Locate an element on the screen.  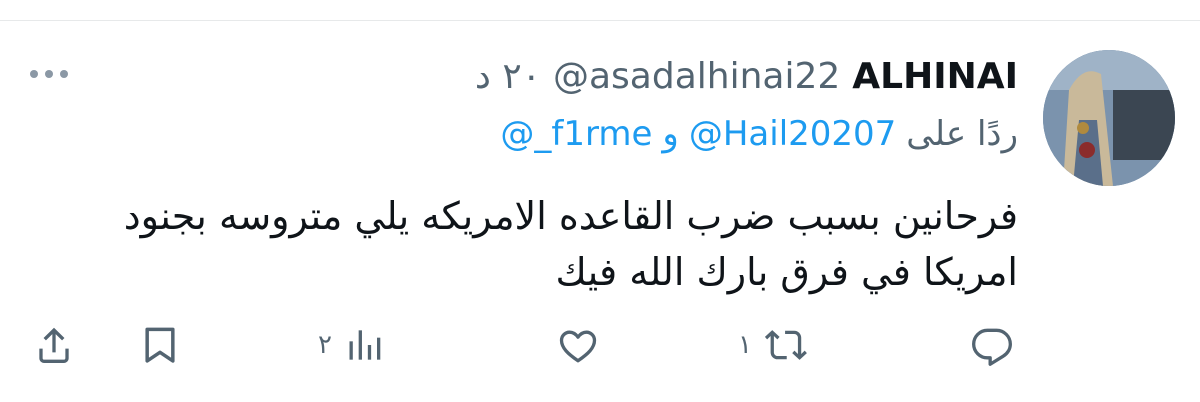
tweet-header: ALHINAI @asadalhinai22 ٢٠ د is located at coordinates (746, 78).